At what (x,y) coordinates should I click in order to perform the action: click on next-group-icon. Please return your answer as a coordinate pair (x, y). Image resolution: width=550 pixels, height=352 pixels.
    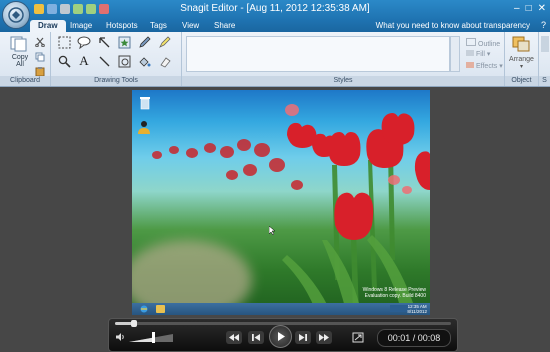
    Looking at the image, I should click on (545, 44).